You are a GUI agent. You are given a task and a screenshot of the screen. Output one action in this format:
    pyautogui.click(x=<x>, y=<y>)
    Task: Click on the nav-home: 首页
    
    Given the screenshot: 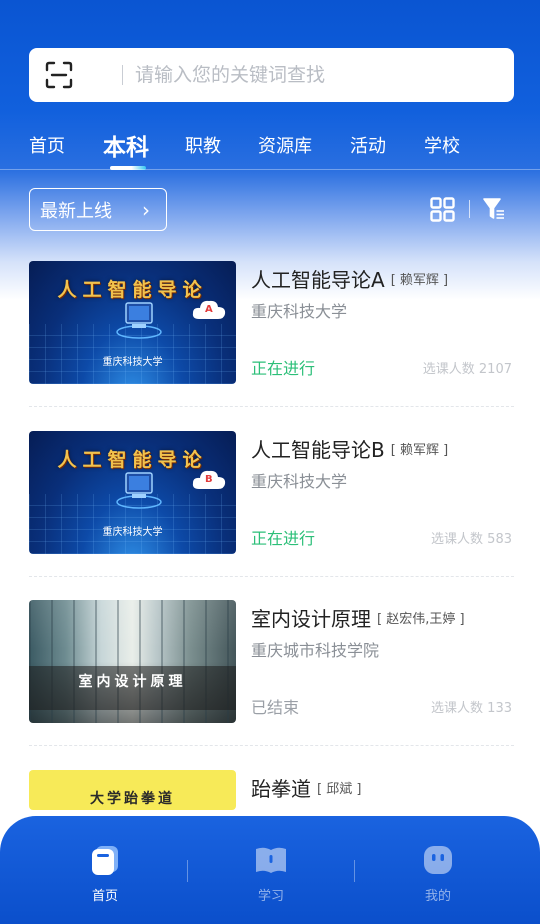 What is the action you would take?
    pyautogui.click(x=105, y=873)
    